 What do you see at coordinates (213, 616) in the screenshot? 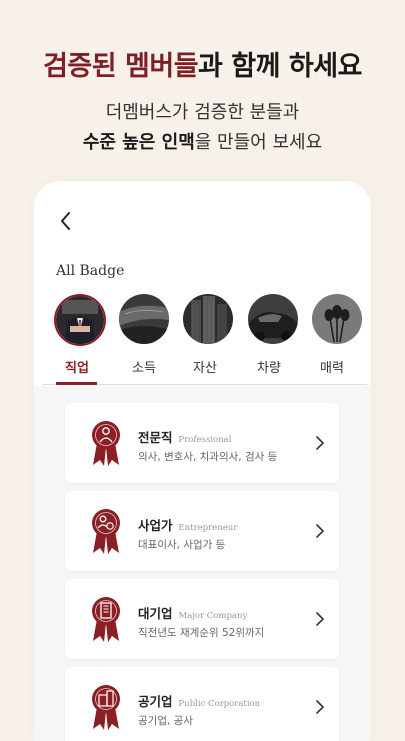
I see `badge-english-name: Major Company` at bounding box center [213, 616].